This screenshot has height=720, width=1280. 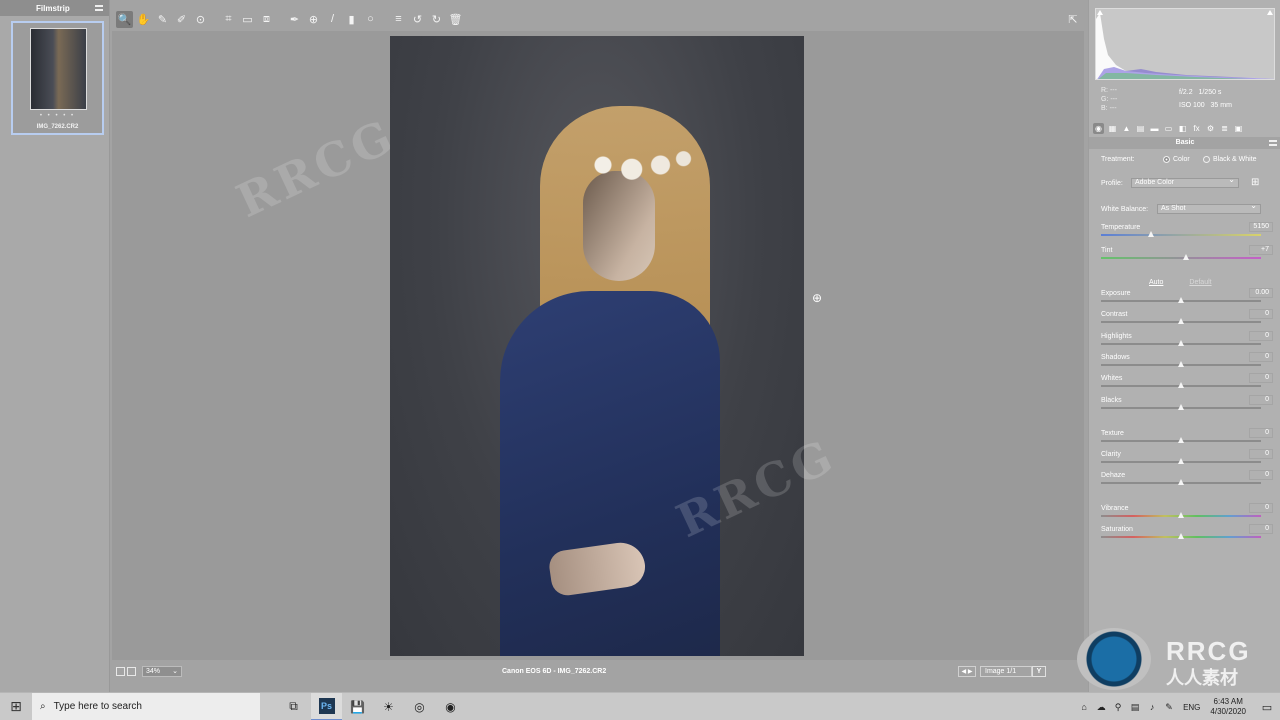 What do you see at coordinates (57, 78) in the screenshot?
I see `filmstrip-thumbnail: • • • • • IMG_7262.CR2` at bounding box center [57, 78].